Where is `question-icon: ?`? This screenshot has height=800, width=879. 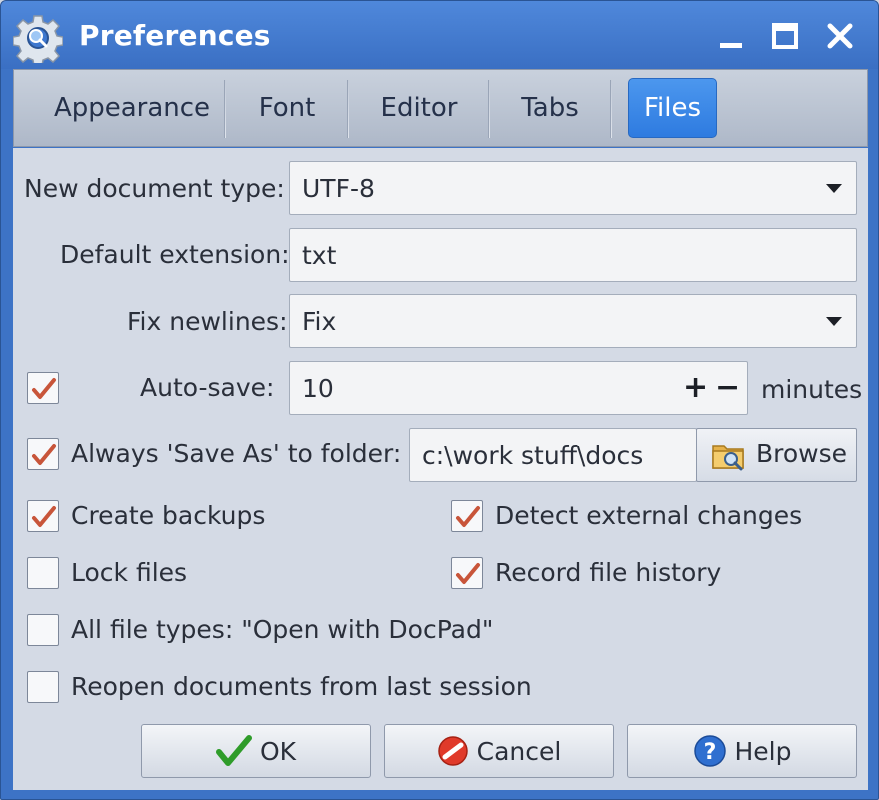
question-icon: ? is located at coordinates (710, 751).